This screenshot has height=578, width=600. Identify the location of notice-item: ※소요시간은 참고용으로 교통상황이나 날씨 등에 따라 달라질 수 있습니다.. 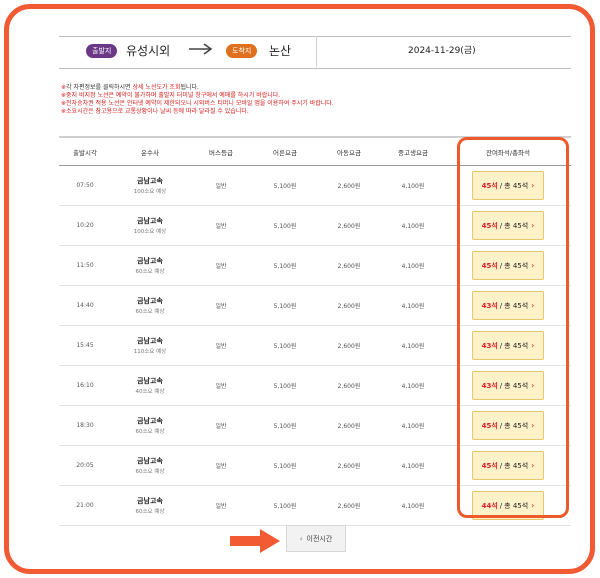
(281, 112).